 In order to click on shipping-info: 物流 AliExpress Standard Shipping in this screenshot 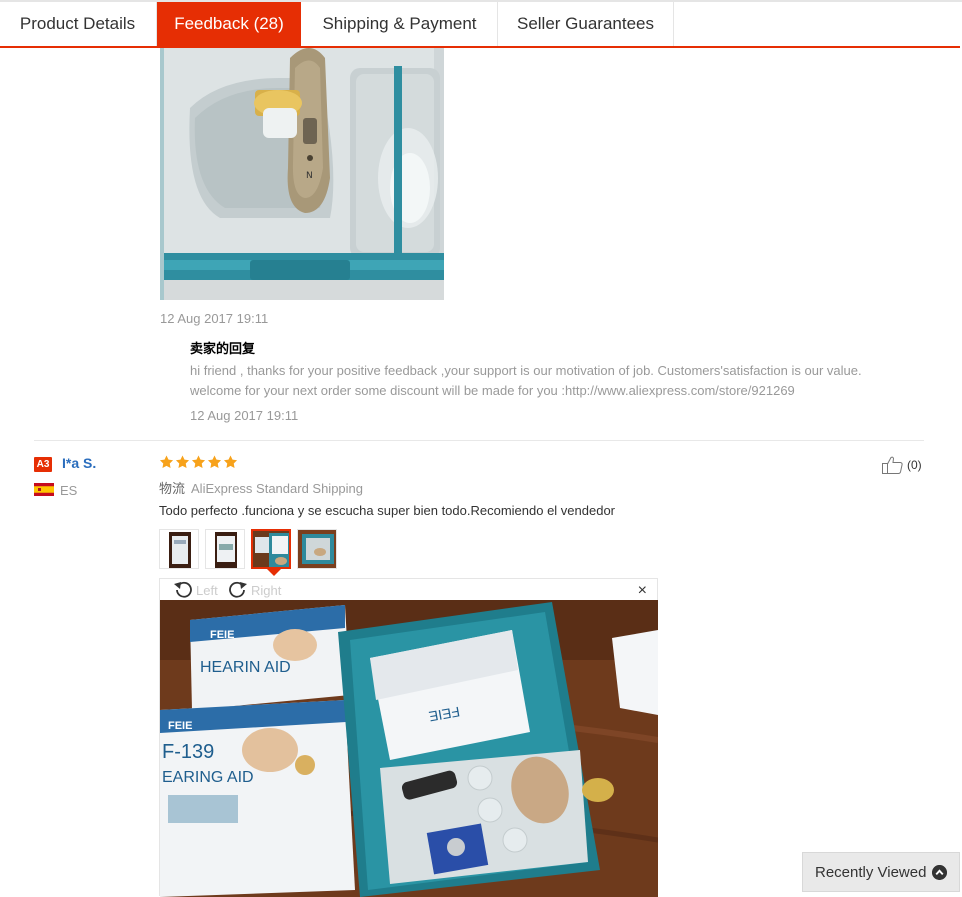, I will do `click(261, 487)`.